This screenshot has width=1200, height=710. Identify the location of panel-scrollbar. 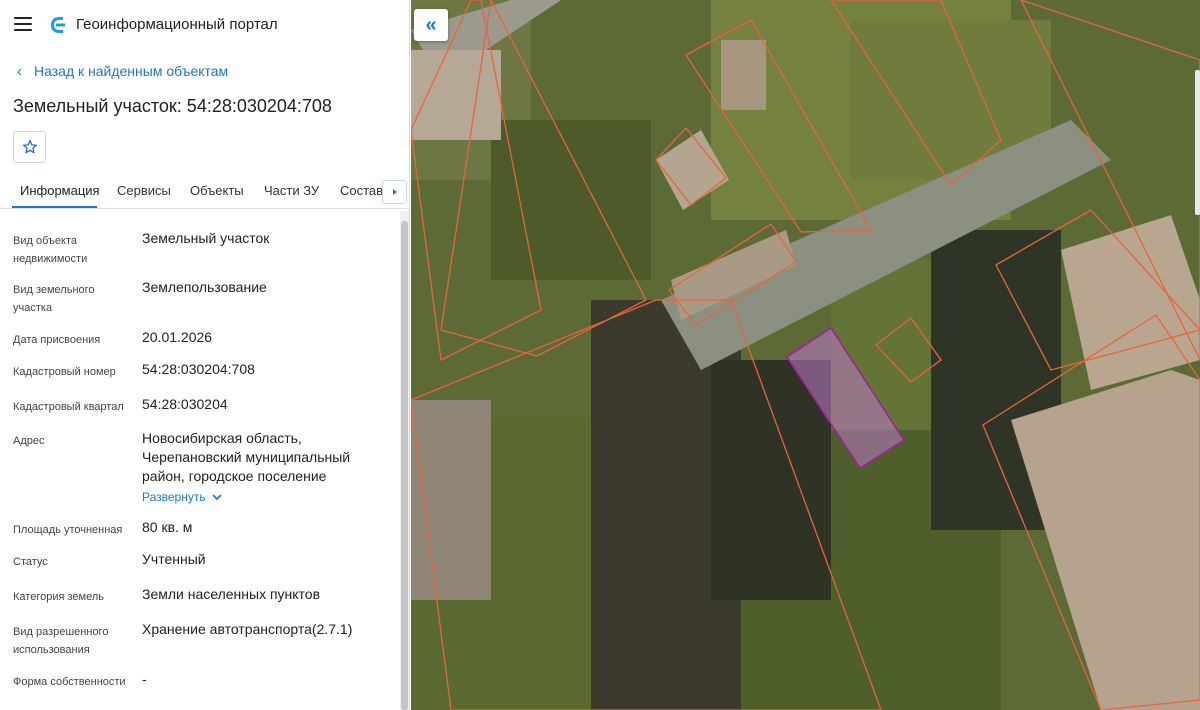
(404, 460).